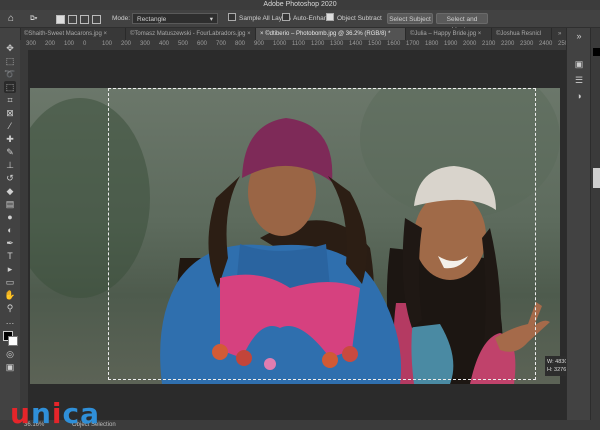  I want to click on add-selection-icon, so click(72, 18).